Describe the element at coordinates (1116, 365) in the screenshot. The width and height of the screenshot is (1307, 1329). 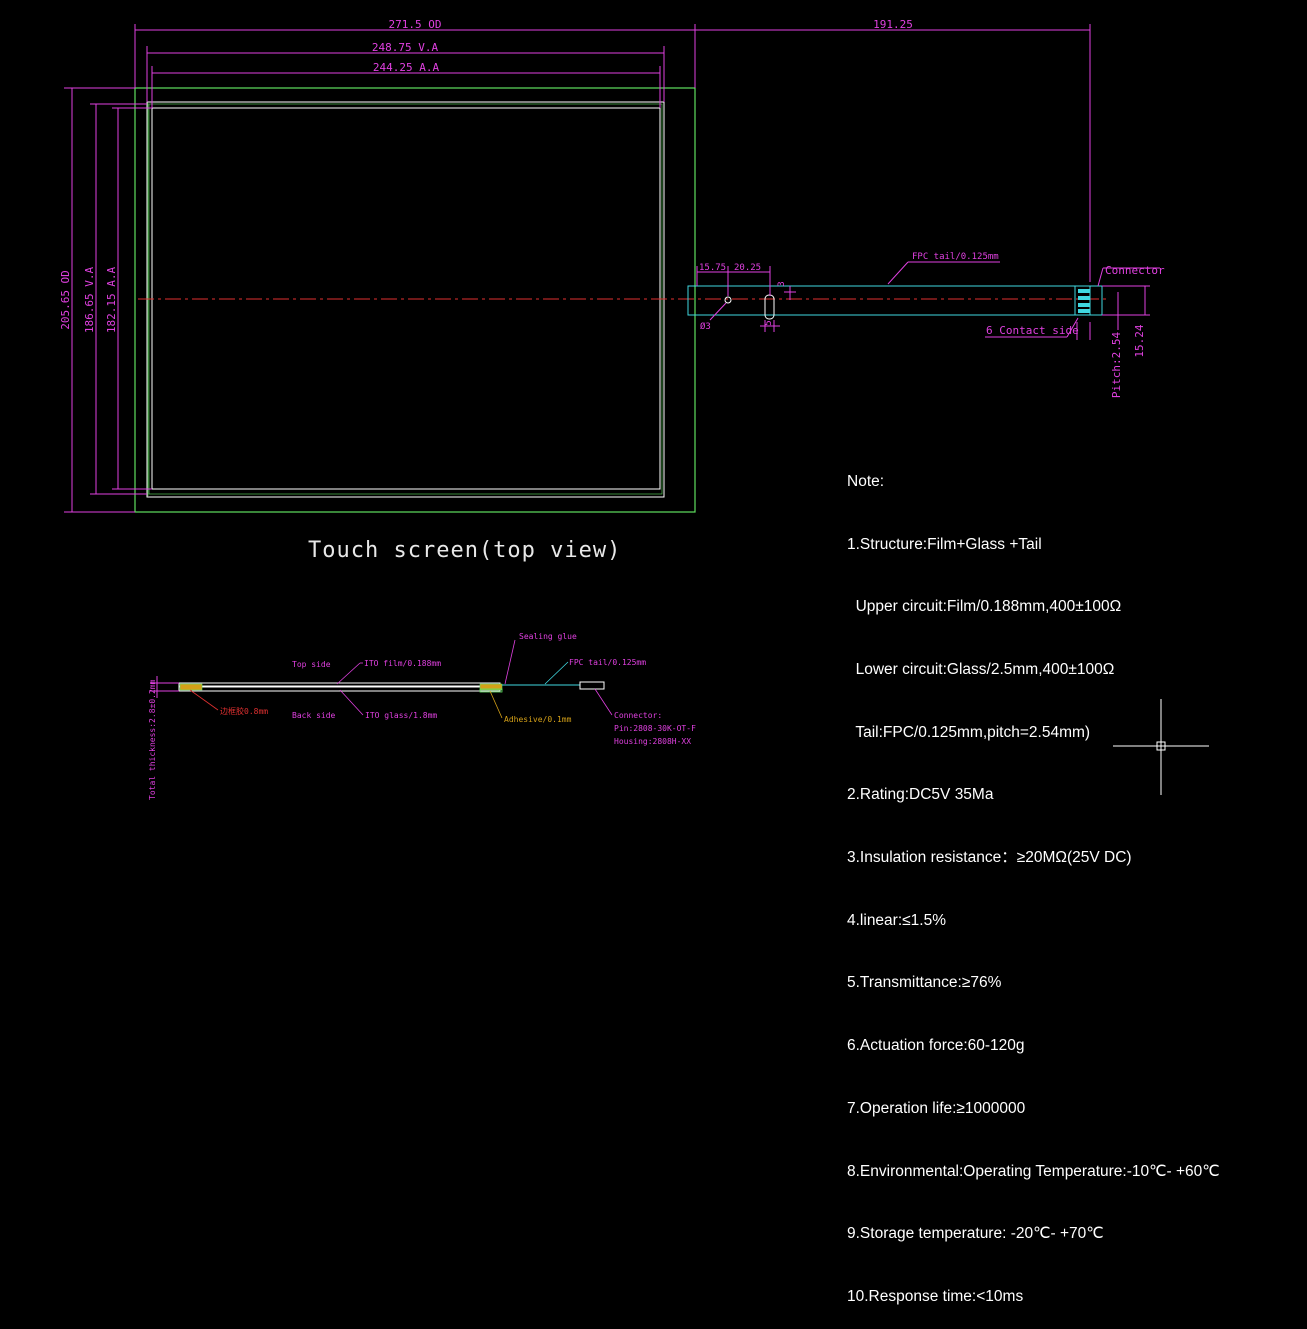
I see `dim-pitch: Pitch:2.54` at that location.